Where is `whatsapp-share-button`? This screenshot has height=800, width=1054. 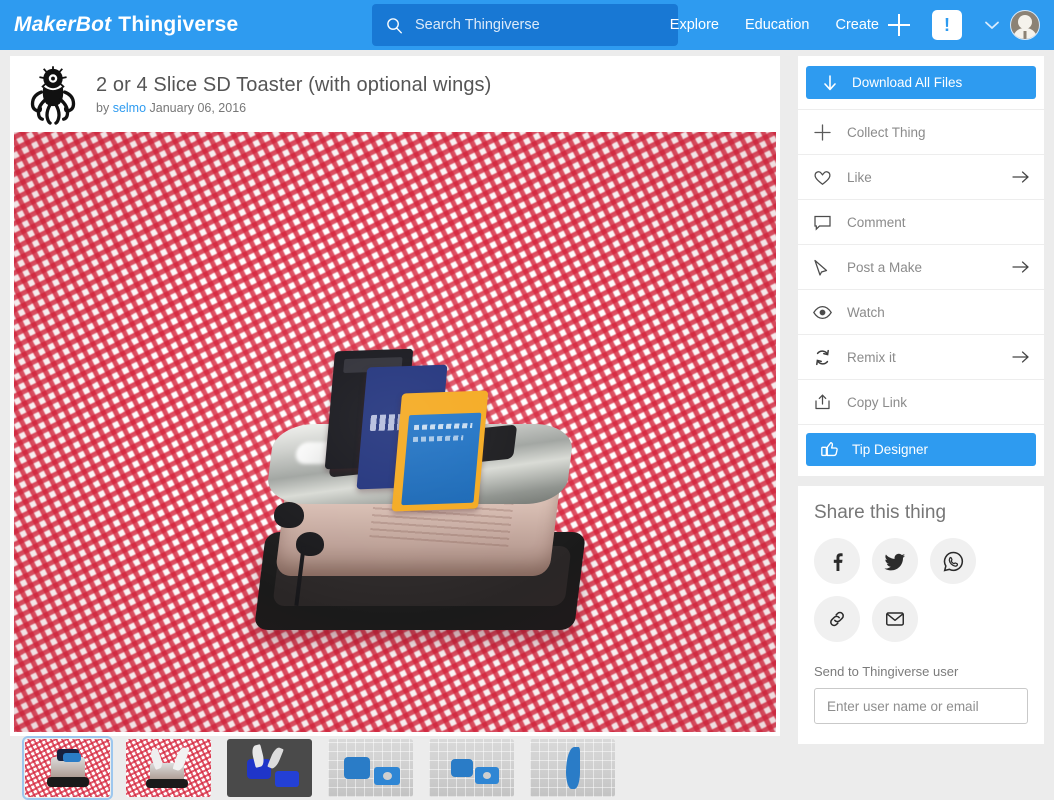
whatsapp-share-button is located at coordinates (953, 561).